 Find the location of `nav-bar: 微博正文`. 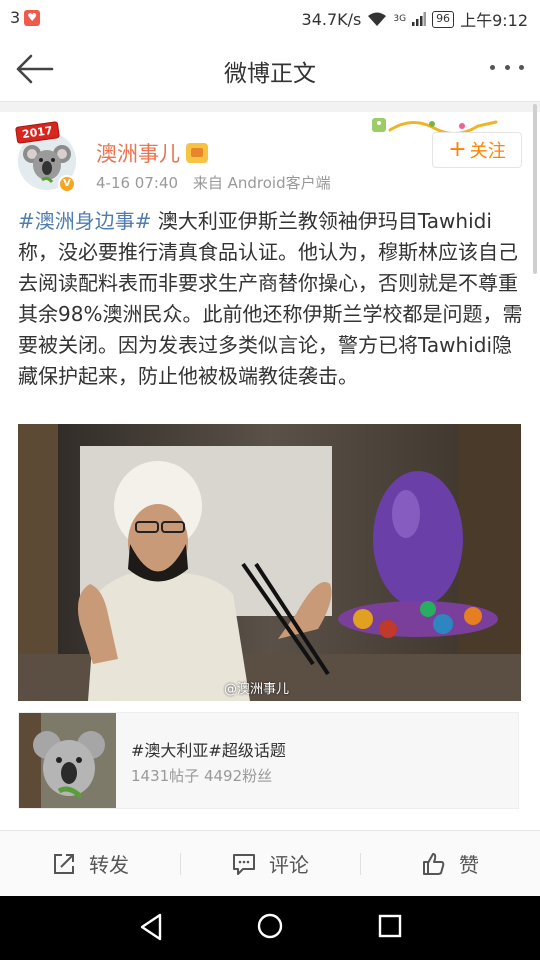

nav-bar: 微博正文 is located at coordinates (270, 69).